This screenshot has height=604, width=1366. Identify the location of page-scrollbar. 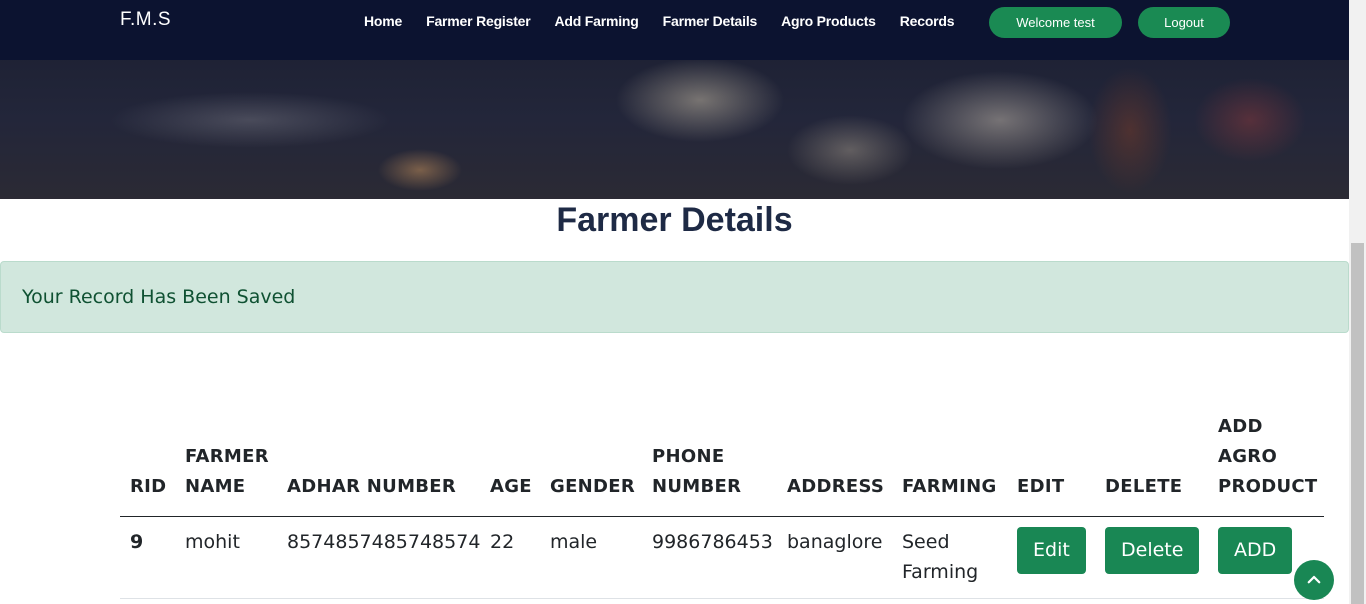
(1357, 302).